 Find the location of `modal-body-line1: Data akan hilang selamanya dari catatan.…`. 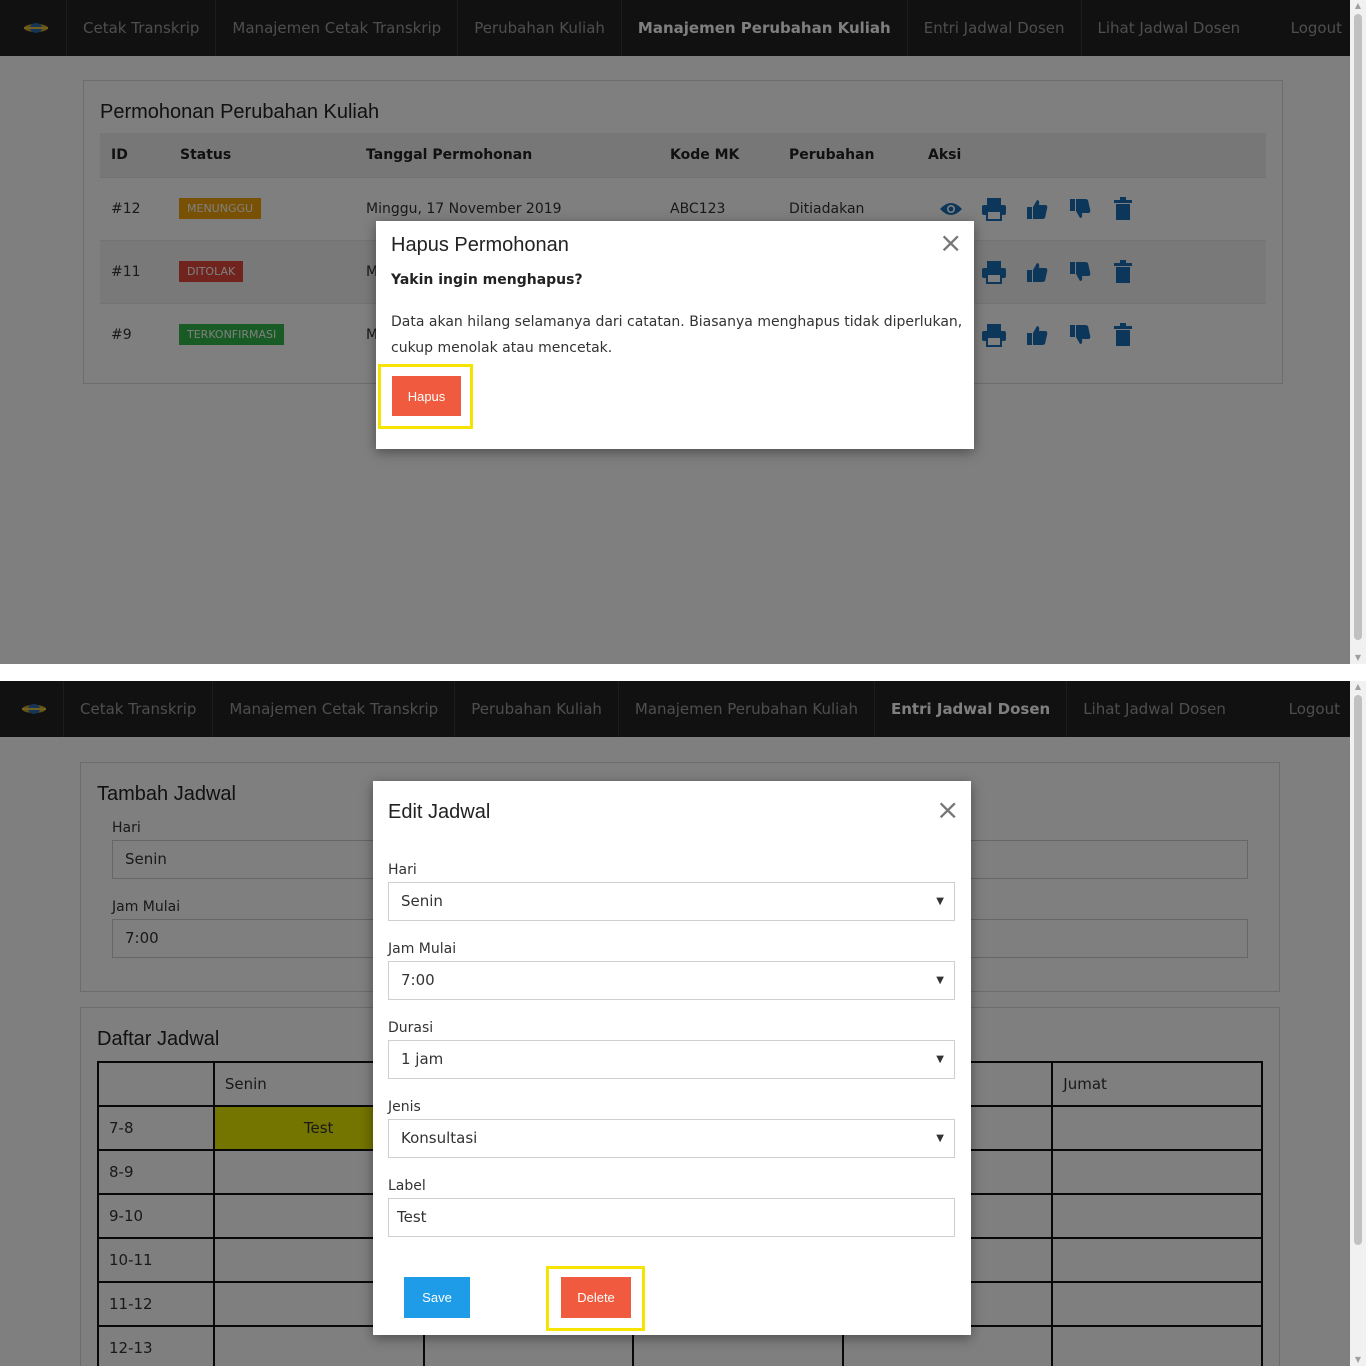

modal-body-line1: Data akan hilang selamanya dari catatan.… is located at coordinates (677, 322).